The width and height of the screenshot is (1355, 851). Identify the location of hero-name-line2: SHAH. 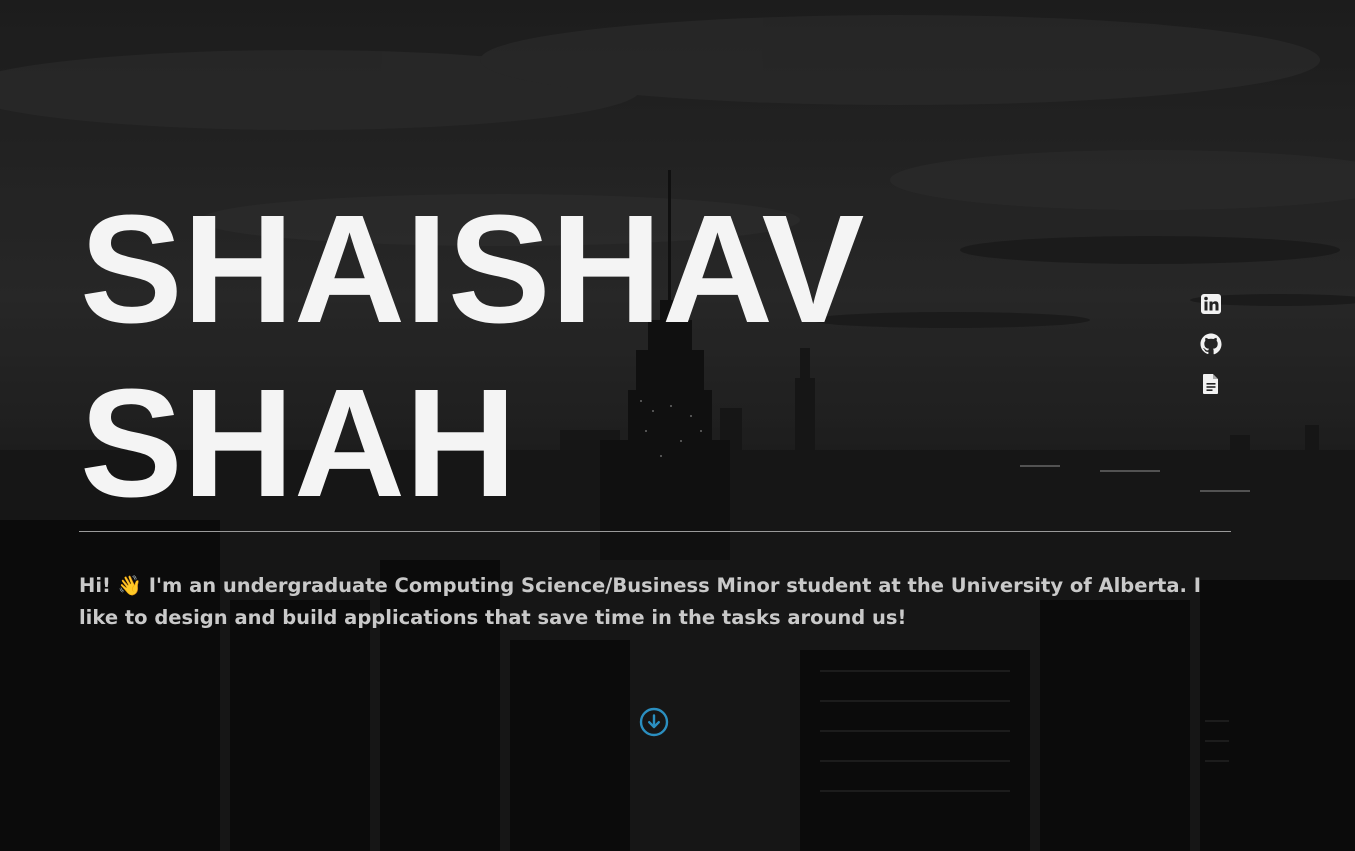
(298, 443).